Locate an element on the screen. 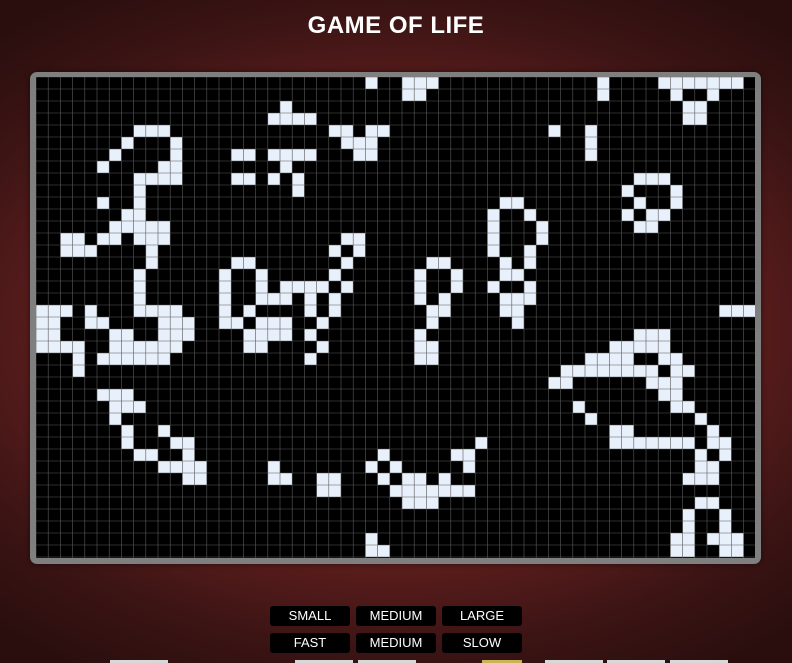 The image size is (792, 663). speed-fast-button: FAST is located at coordinates (310, 643).